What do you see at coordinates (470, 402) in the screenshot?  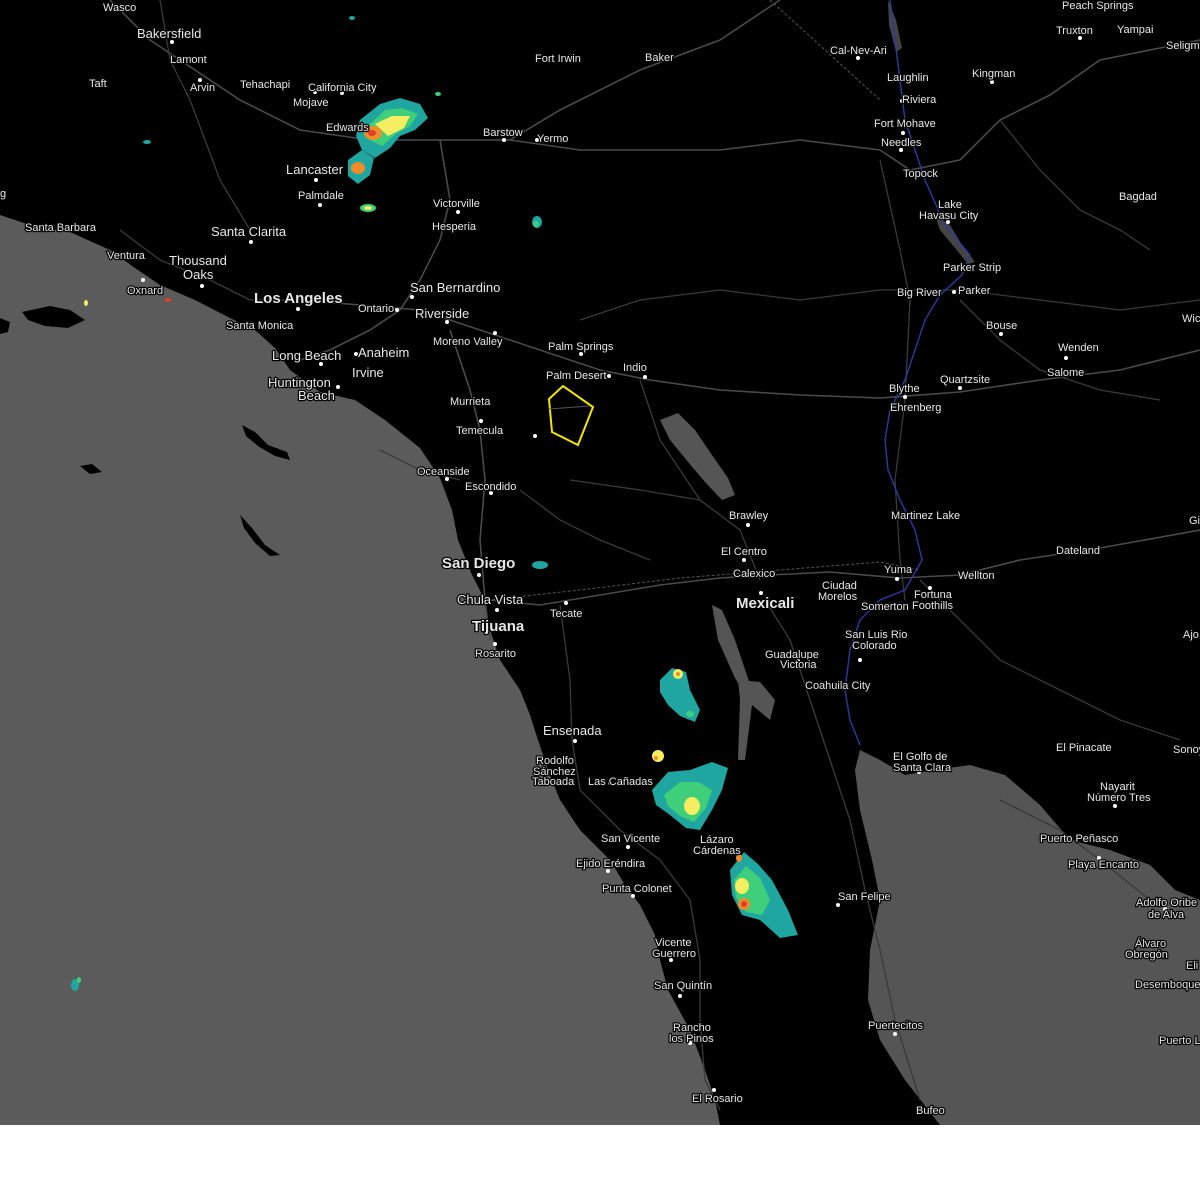 I see `place-label: Murrieta` at bounding box center [470, 402].